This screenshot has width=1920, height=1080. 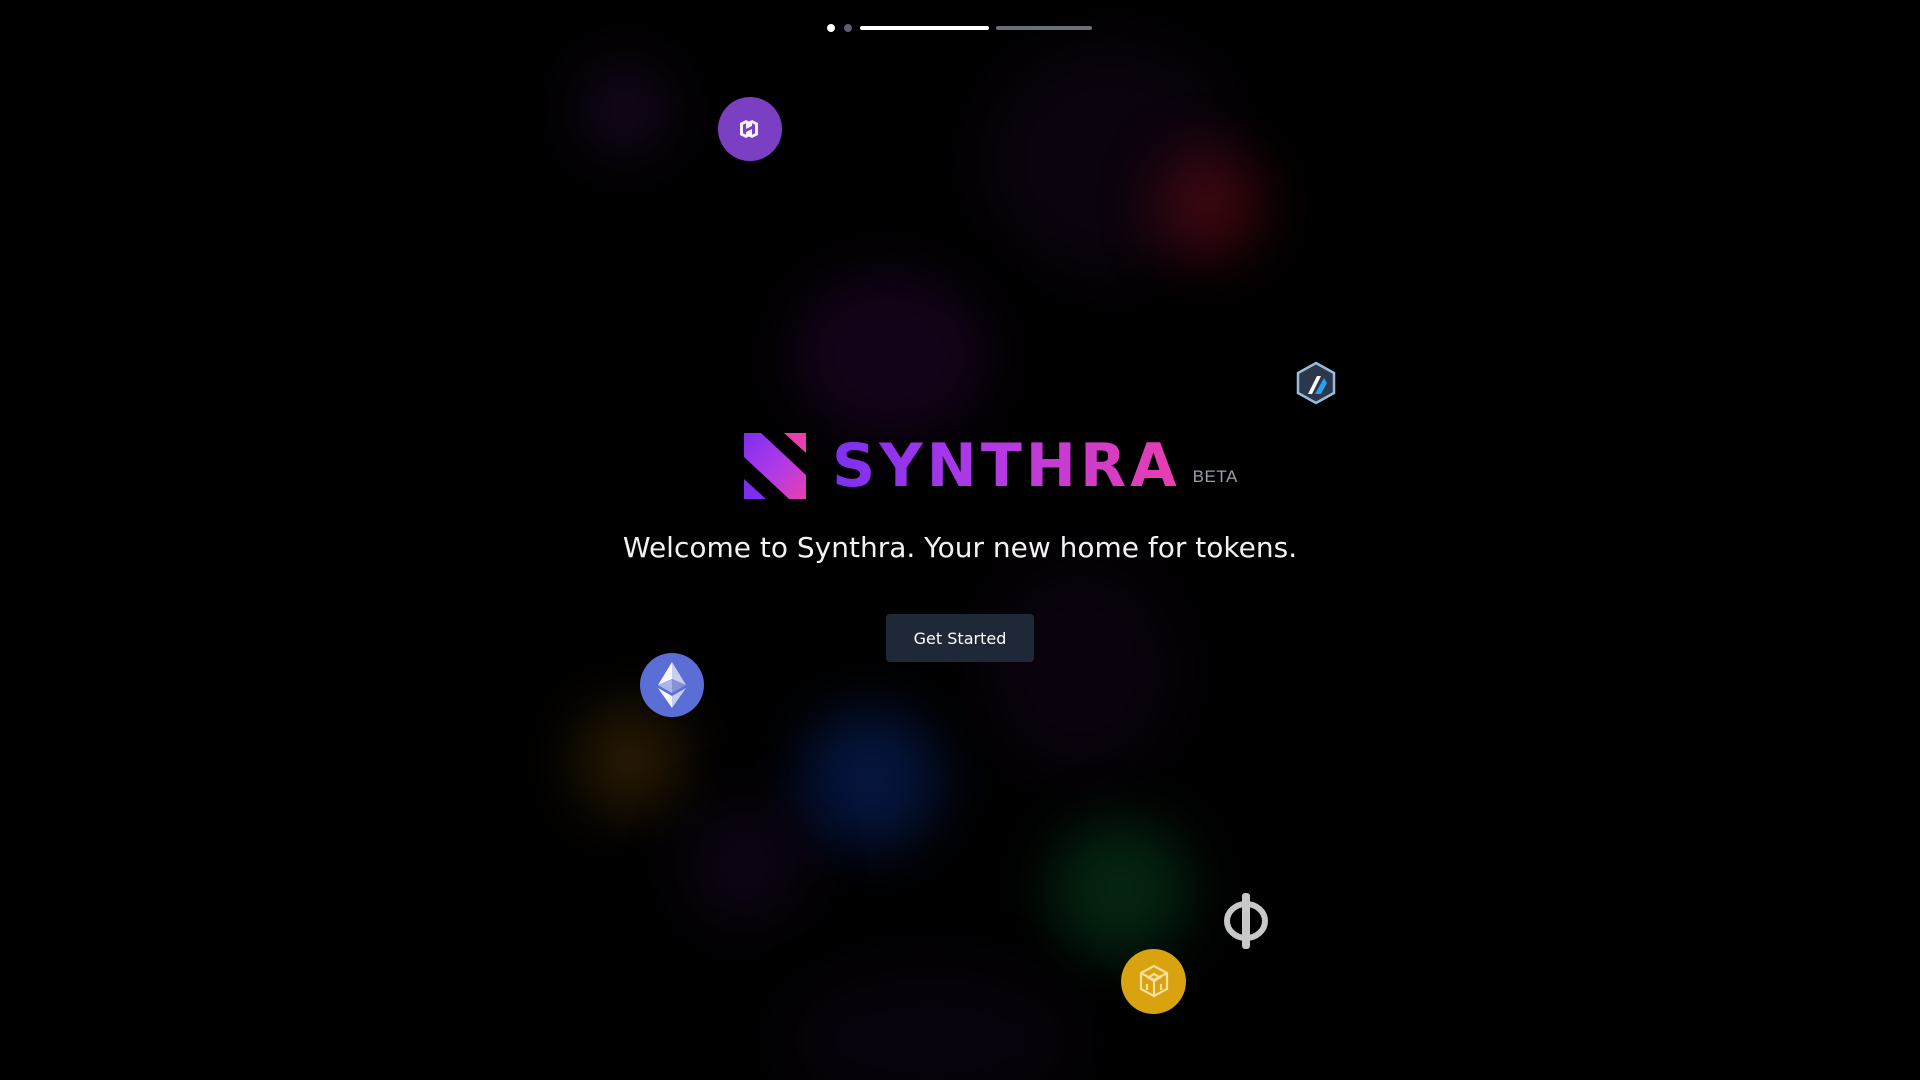 What do you see at coordinates (960, 638) in the screenshot?
I see `get-started-button: Get Started` at bounding box center [960, 638].